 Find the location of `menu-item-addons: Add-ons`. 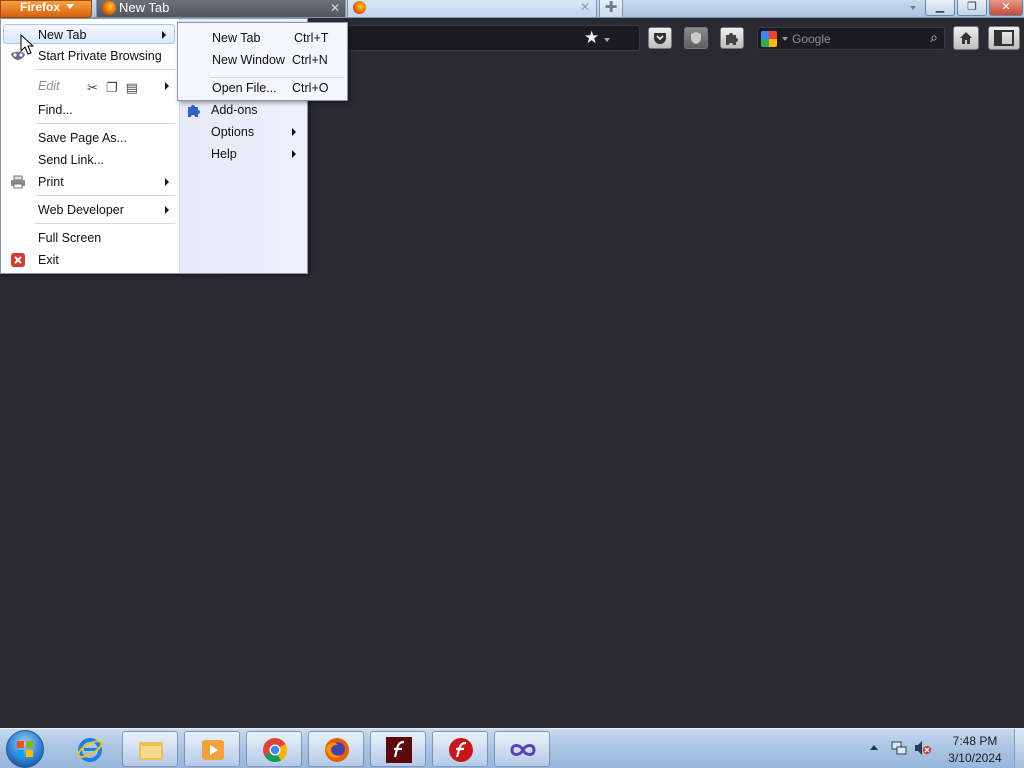

menu-item-addons: Add-ons is located at coordinates (243, 110).